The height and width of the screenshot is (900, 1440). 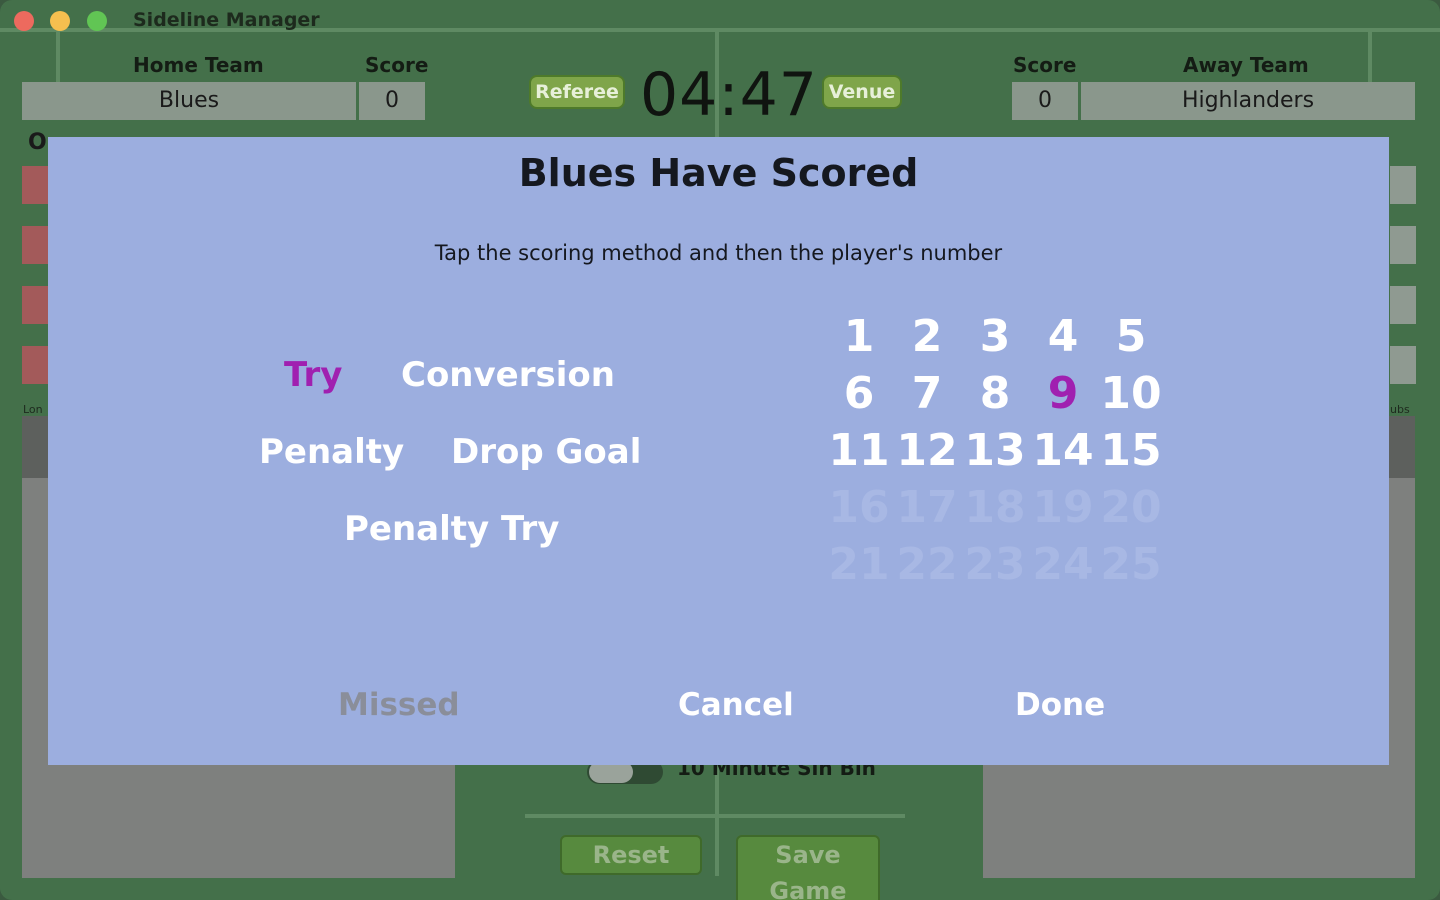 What do you see at coordinates (995, 450) in the screenshot?
I see `player-number-13-button: 13` at bounding box center [995, 450].